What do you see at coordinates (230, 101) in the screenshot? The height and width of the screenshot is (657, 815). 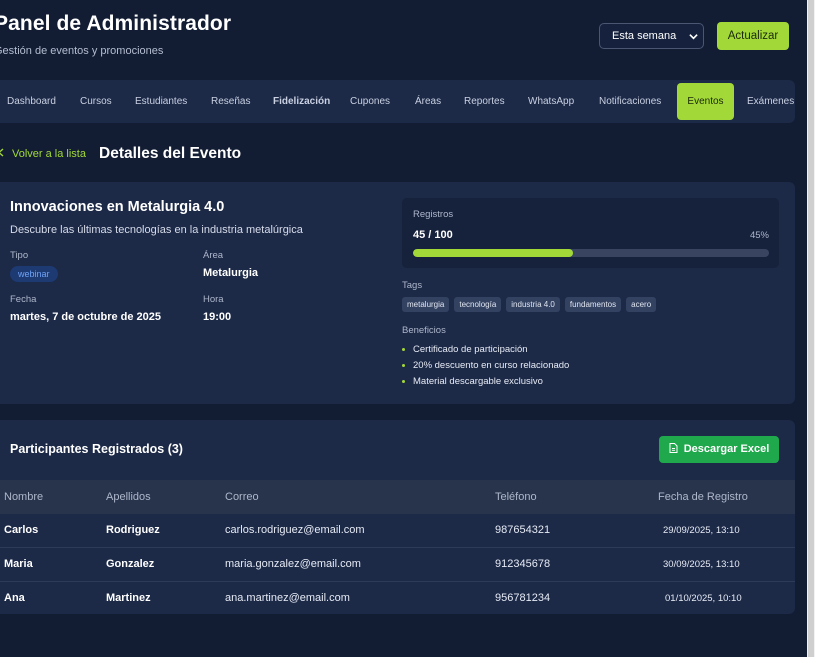 I see `tab-resenas: Reseñas` at bounding box center [230, 101].